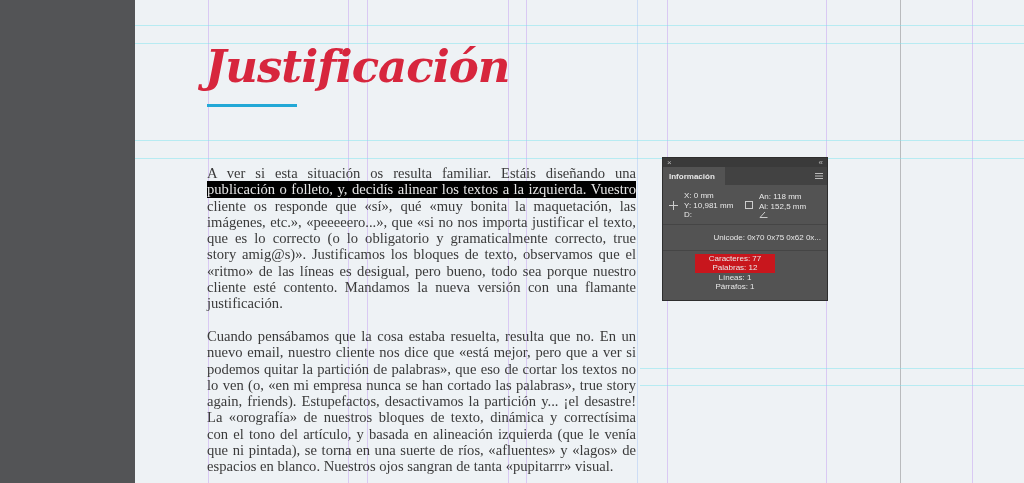 The image size is (1024, 483). What do you see at coordinates (421, 401) in the screenshot?
I see `text-line: again, friends). Estupefactos, desactivamos la partición y... ¡el desastre!` at bounding box center [421, 401].